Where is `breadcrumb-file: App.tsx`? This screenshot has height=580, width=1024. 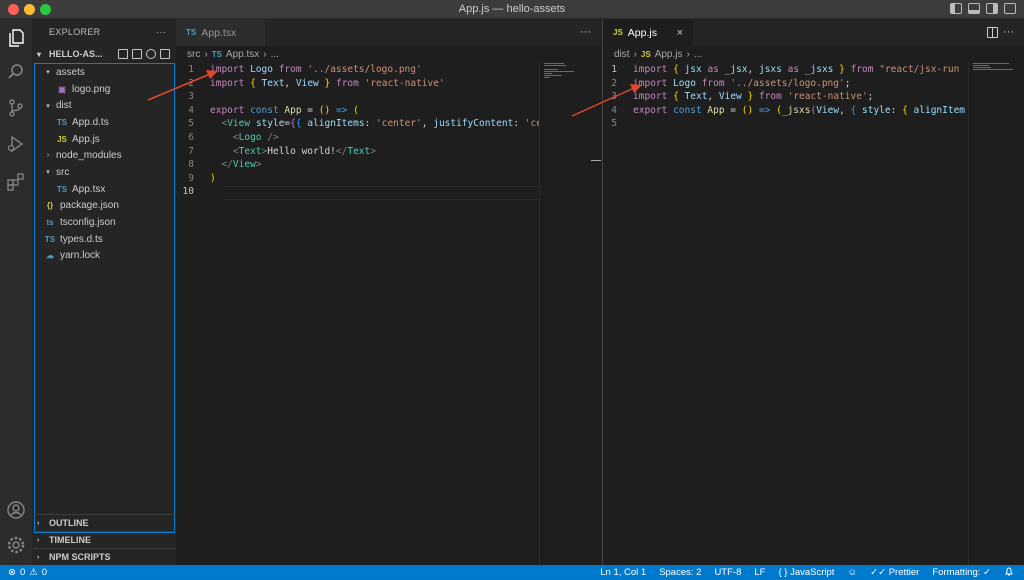
breadcrumb-file: App.tsx is located at coordinates (242, 54).